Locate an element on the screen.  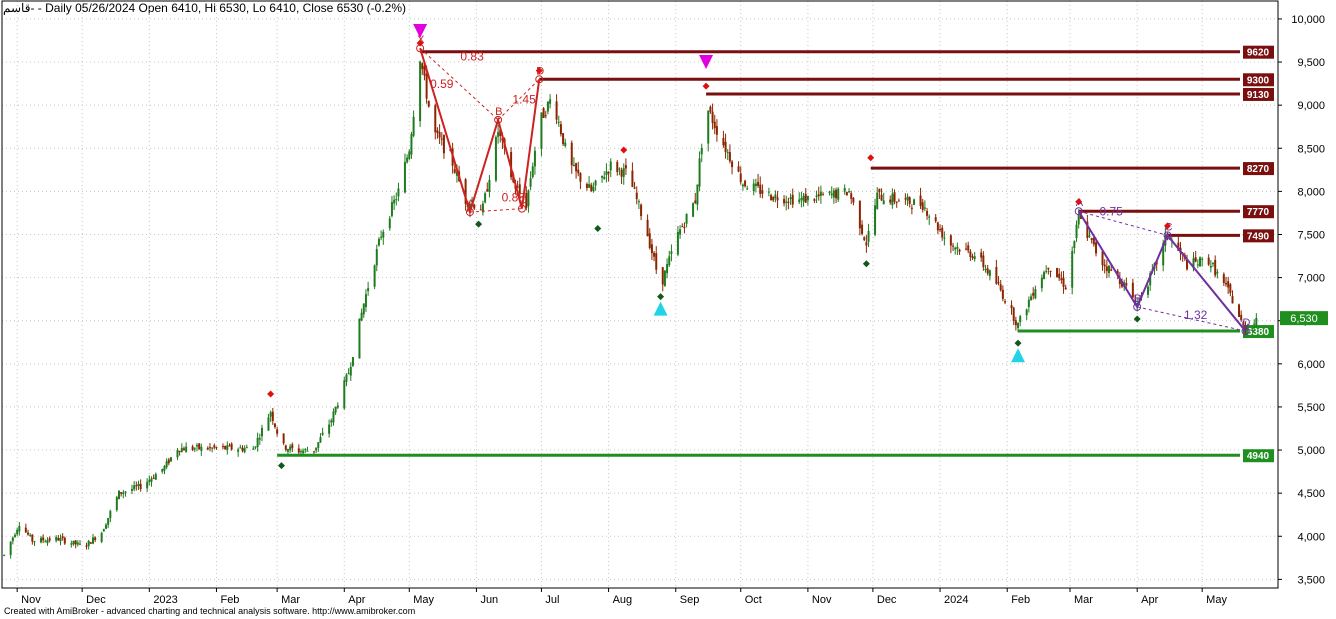
last-price-label: 6,530 is located at coordinates (1304, 319).